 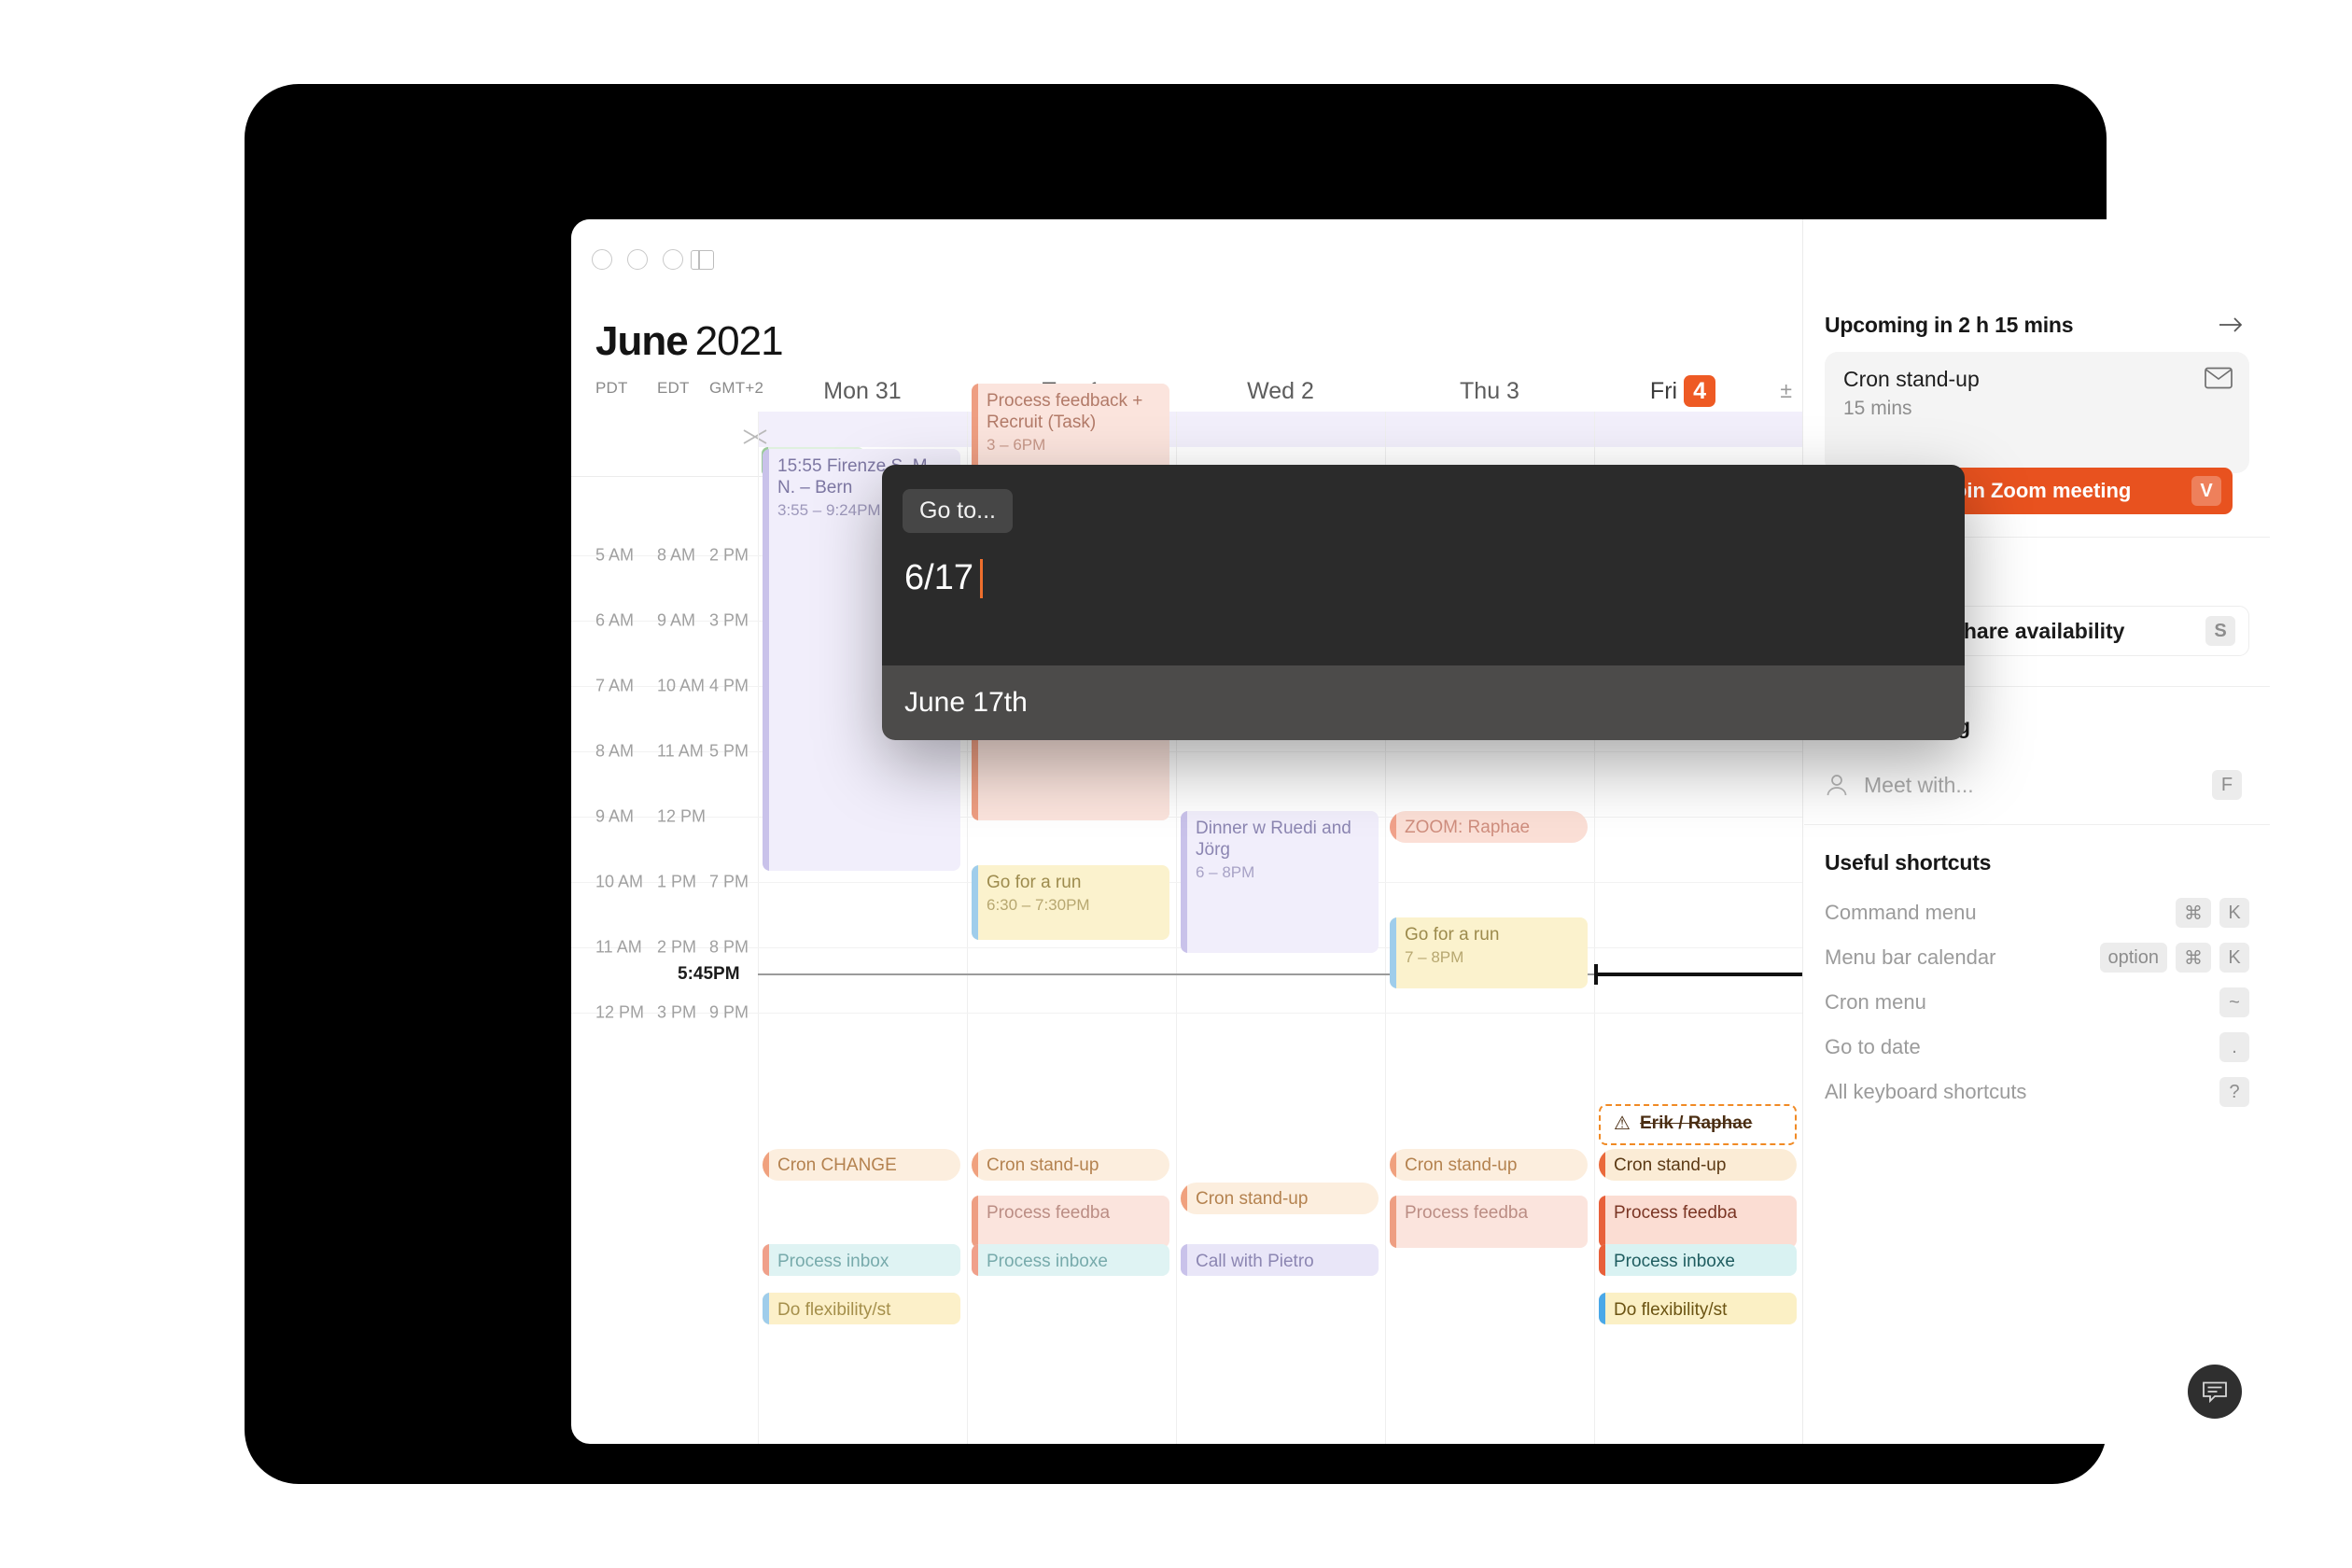 I want to click on day-header-fri-4: Fri 4, so click(x=1682, y=391).